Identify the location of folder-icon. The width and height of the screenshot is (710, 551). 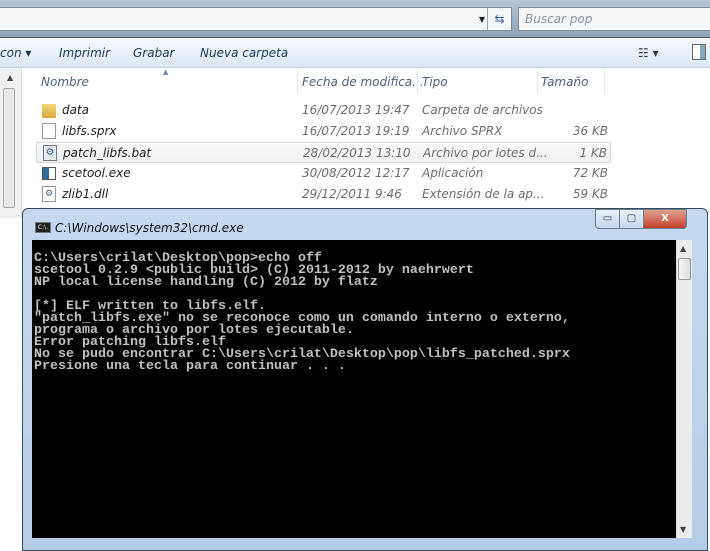
(49, 111).